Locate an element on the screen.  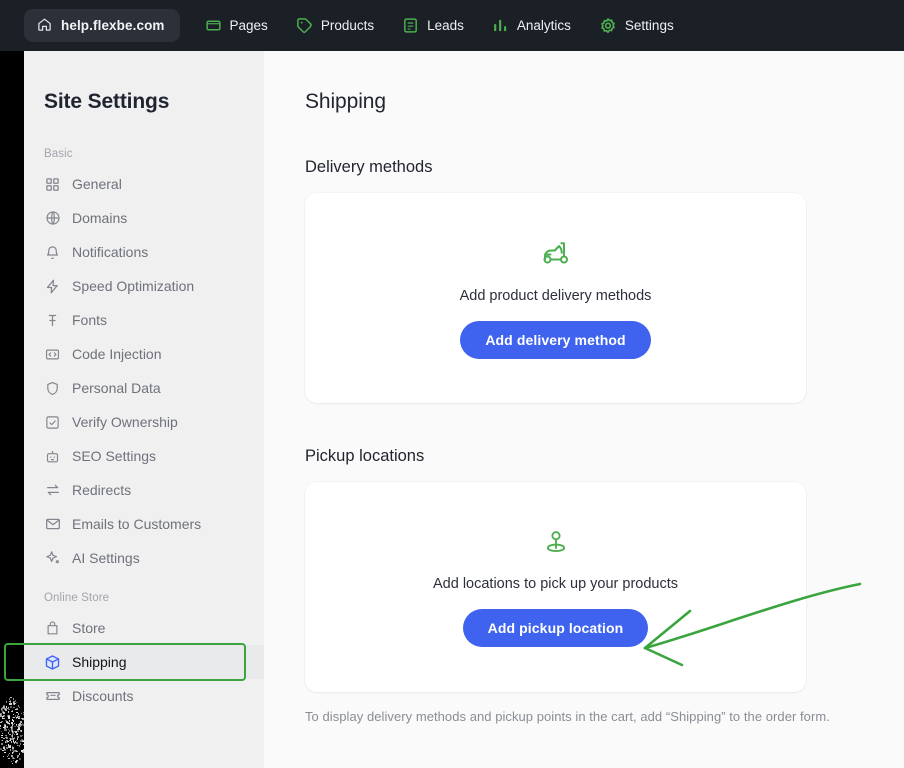
nav-label-pages: Pages is located at coordinates (248, 25).